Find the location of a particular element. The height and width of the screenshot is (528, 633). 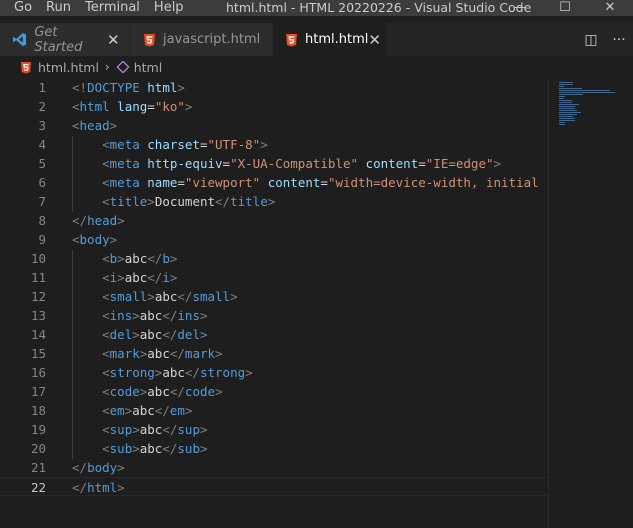

code-token: code is located at coordinates (200, 391).